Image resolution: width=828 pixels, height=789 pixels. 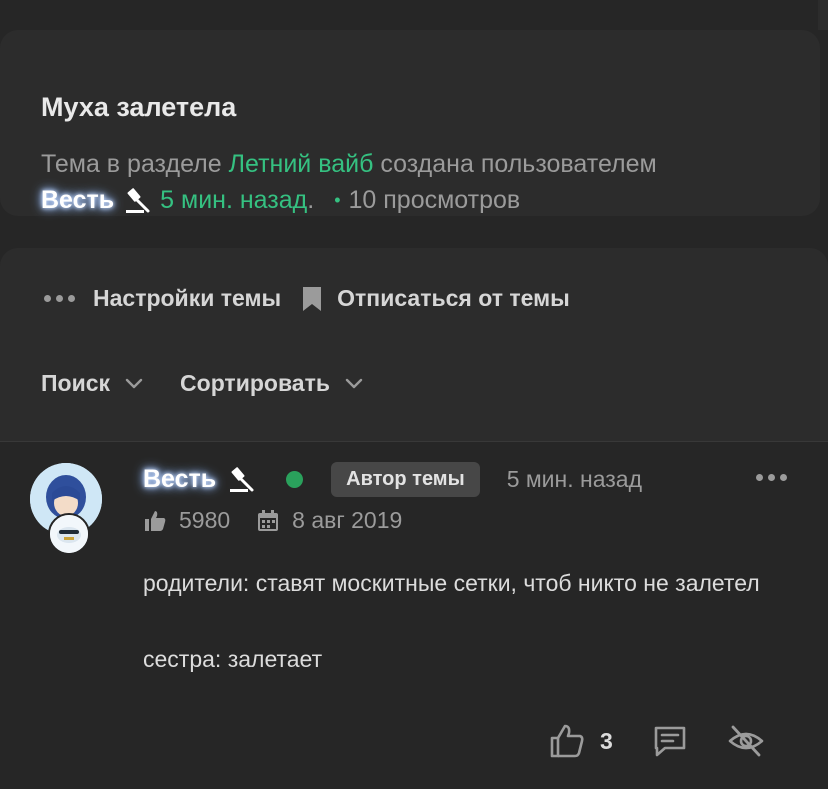 I want to click on post-footer: 3, so click(x=656, y=741).